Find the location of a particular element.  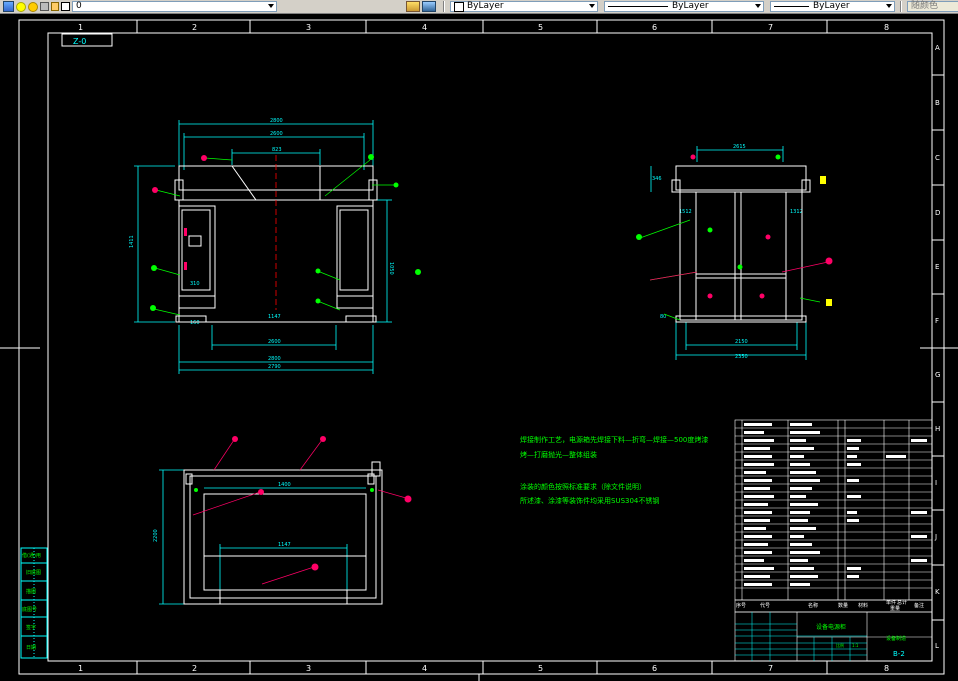

row-letter: K is located at coordinates (937, 592).